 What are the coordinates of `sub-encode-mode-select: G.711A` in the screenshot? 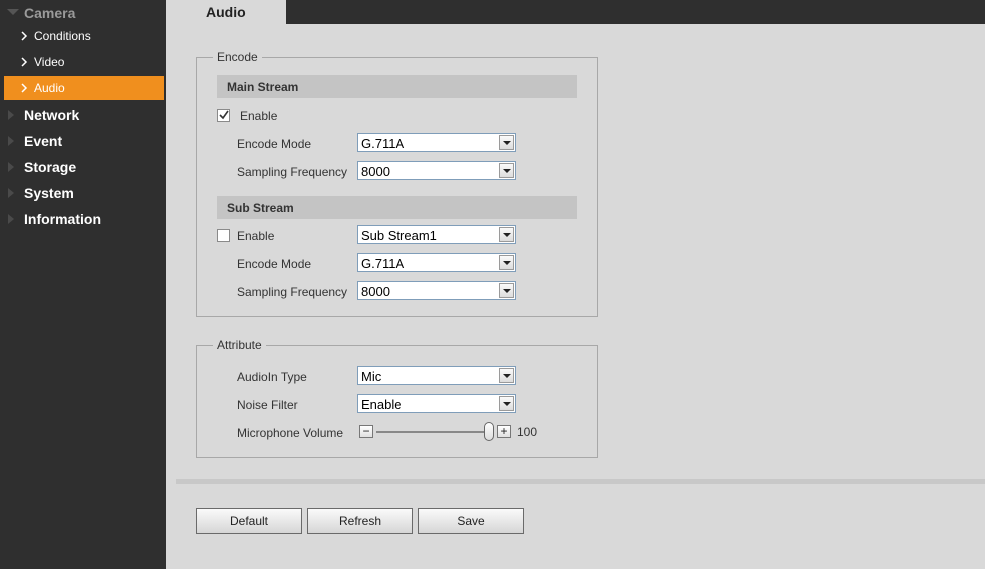 It's located at (436, 262).